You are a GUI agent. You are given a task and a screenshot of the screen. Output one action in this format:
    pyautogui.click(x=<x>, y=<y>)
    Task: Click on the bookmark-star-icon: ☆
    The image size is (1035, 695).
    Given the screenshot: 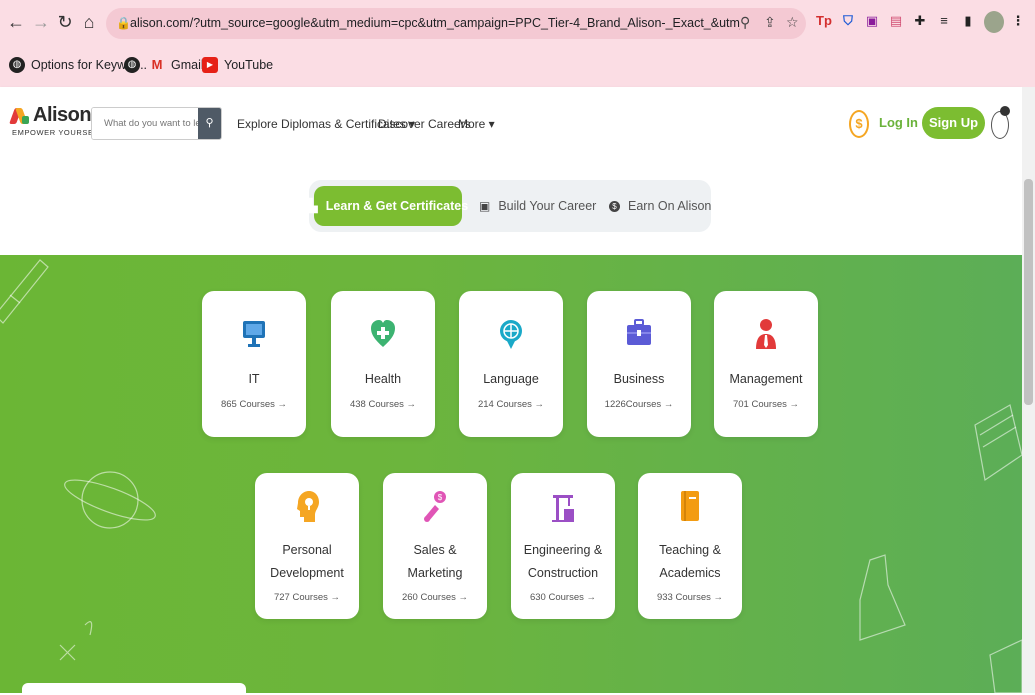 What is the action you would take?
    pyautogui.click(x=792, y=22)
    